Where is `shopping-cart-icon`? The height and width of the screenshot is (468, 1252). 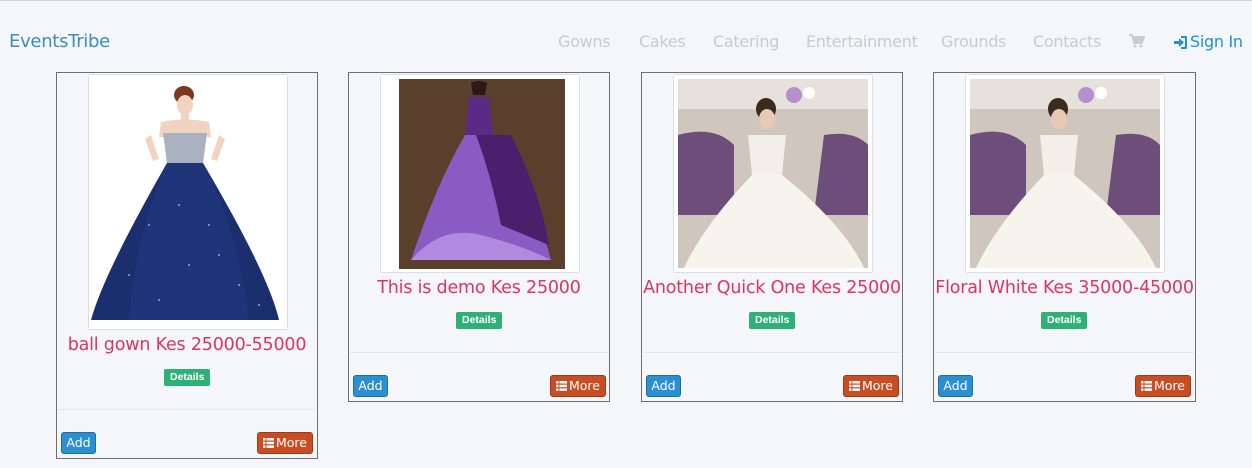
shopping-cart-icon is located at coordinates (1137, 41).